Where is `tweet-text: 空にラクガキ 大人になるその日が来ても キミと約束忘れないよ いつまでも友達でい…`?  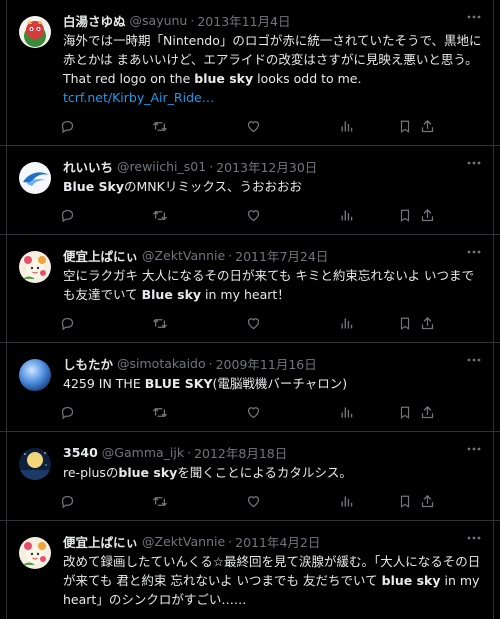
tweet-text: 空にラクガキ 大人になるその日が来ても キミと約束忘れないよ いつまでも友達でい… is located at coordinates (273, 285).